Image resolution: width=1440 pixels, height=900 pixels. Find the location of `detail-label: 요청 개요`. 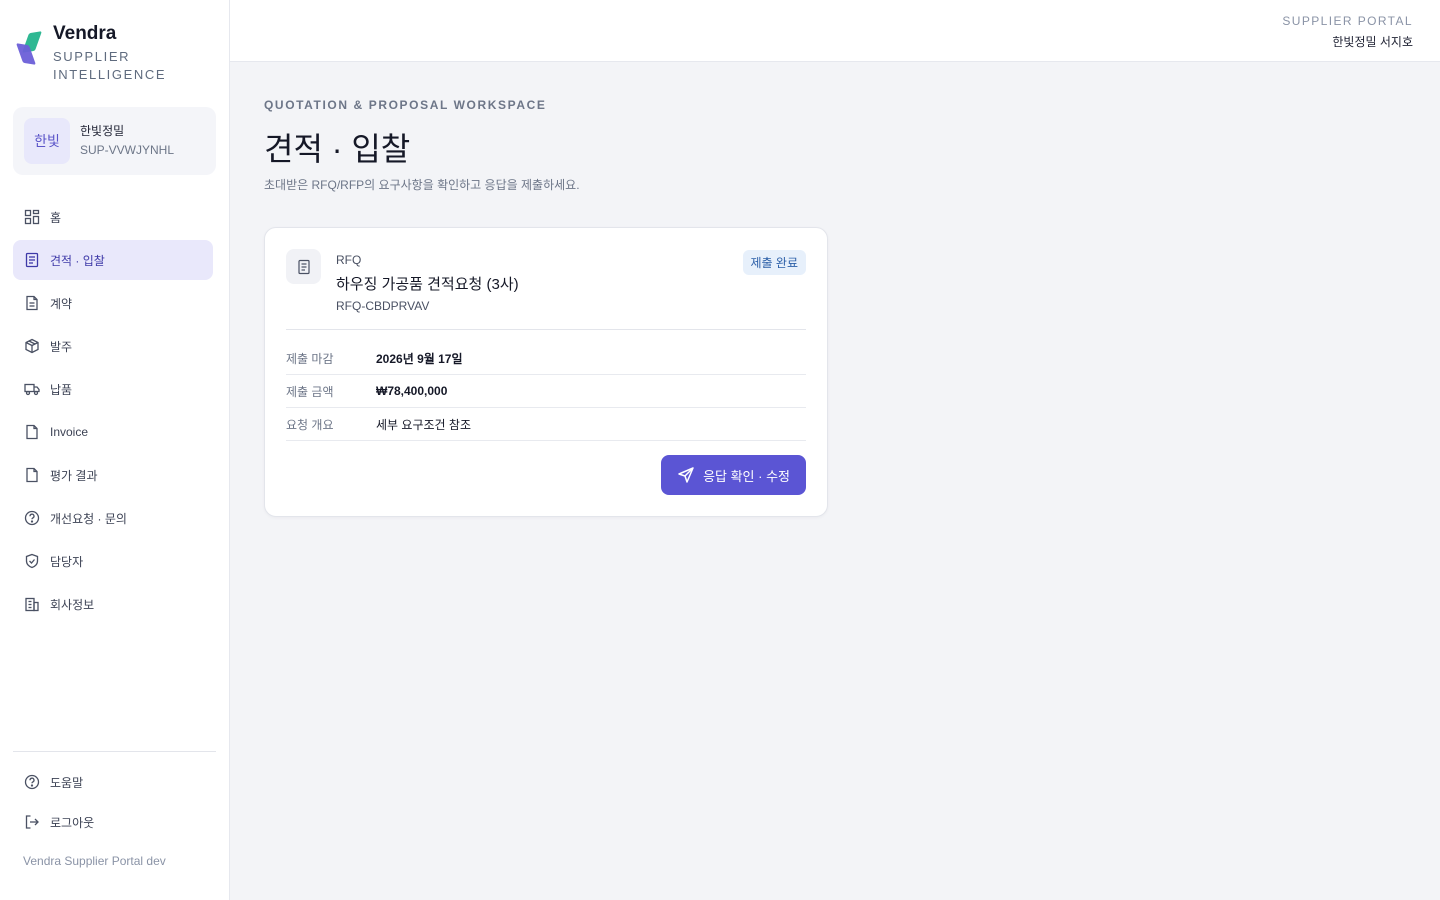

detail-label: 요청 개요 is located at coordinates (310, 424).